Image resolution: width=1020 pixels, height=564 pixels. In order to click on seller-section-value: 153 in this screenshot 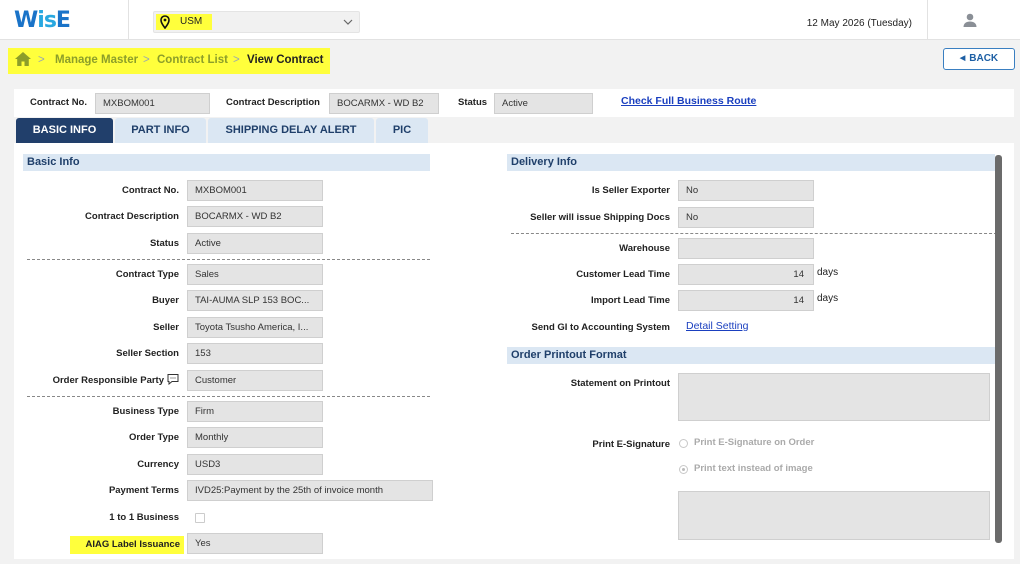, I will do `click(255, 353)`.